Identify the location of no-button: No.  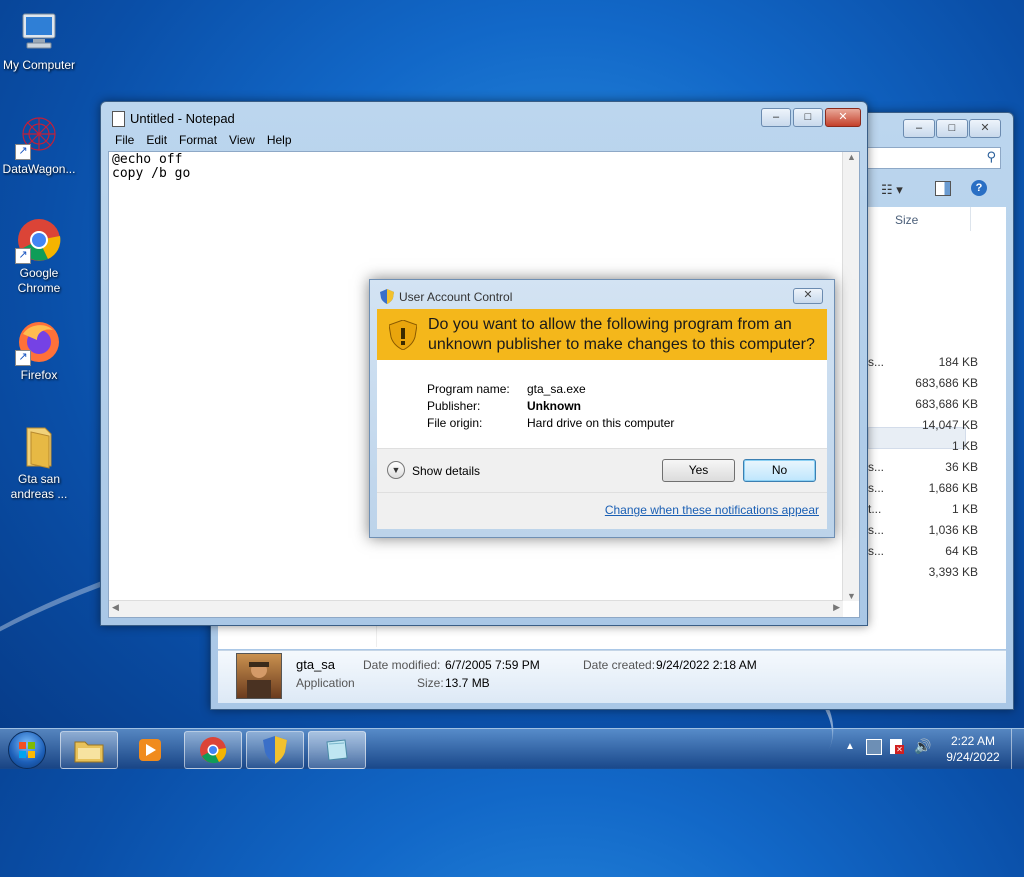
(779, 470).